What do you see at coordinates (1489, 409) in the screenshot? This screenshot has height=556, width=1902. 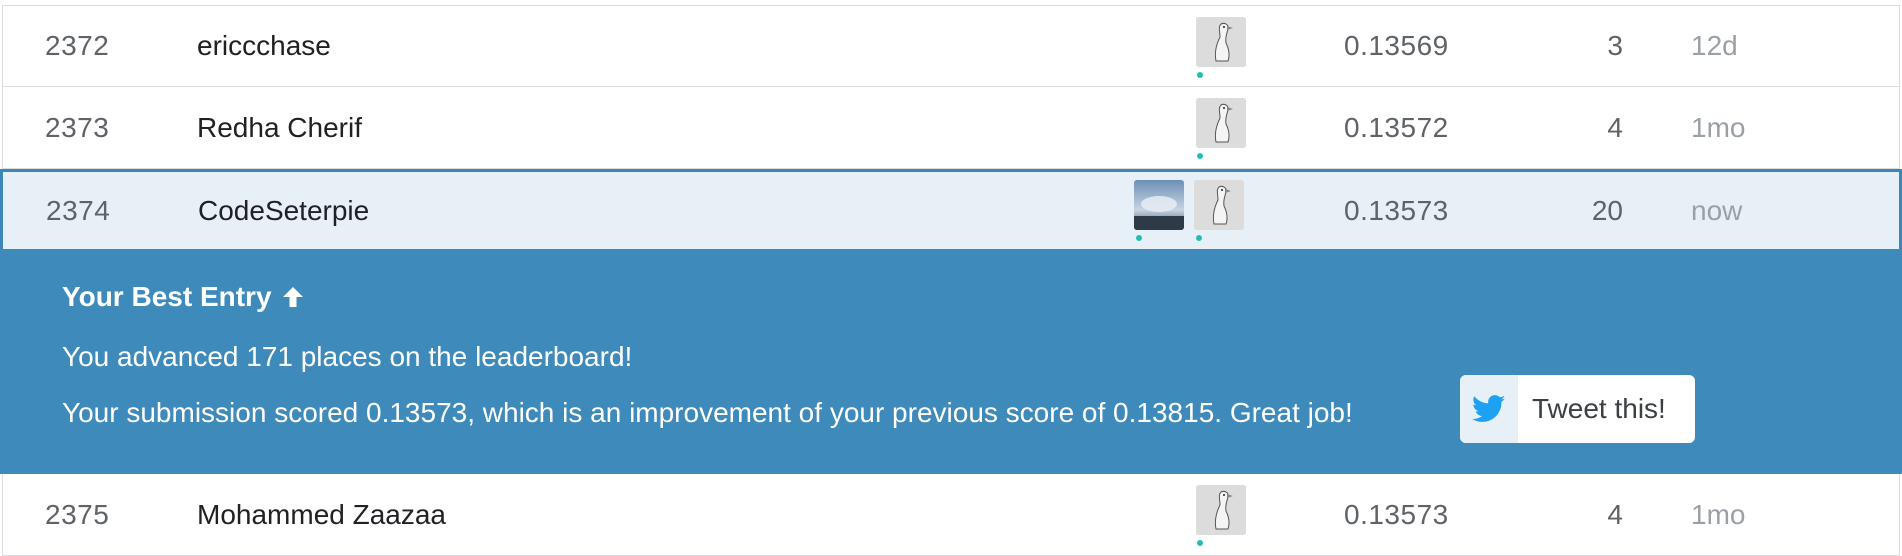 I see `twitter-bird-icon` at bounding box center [1489, 409].